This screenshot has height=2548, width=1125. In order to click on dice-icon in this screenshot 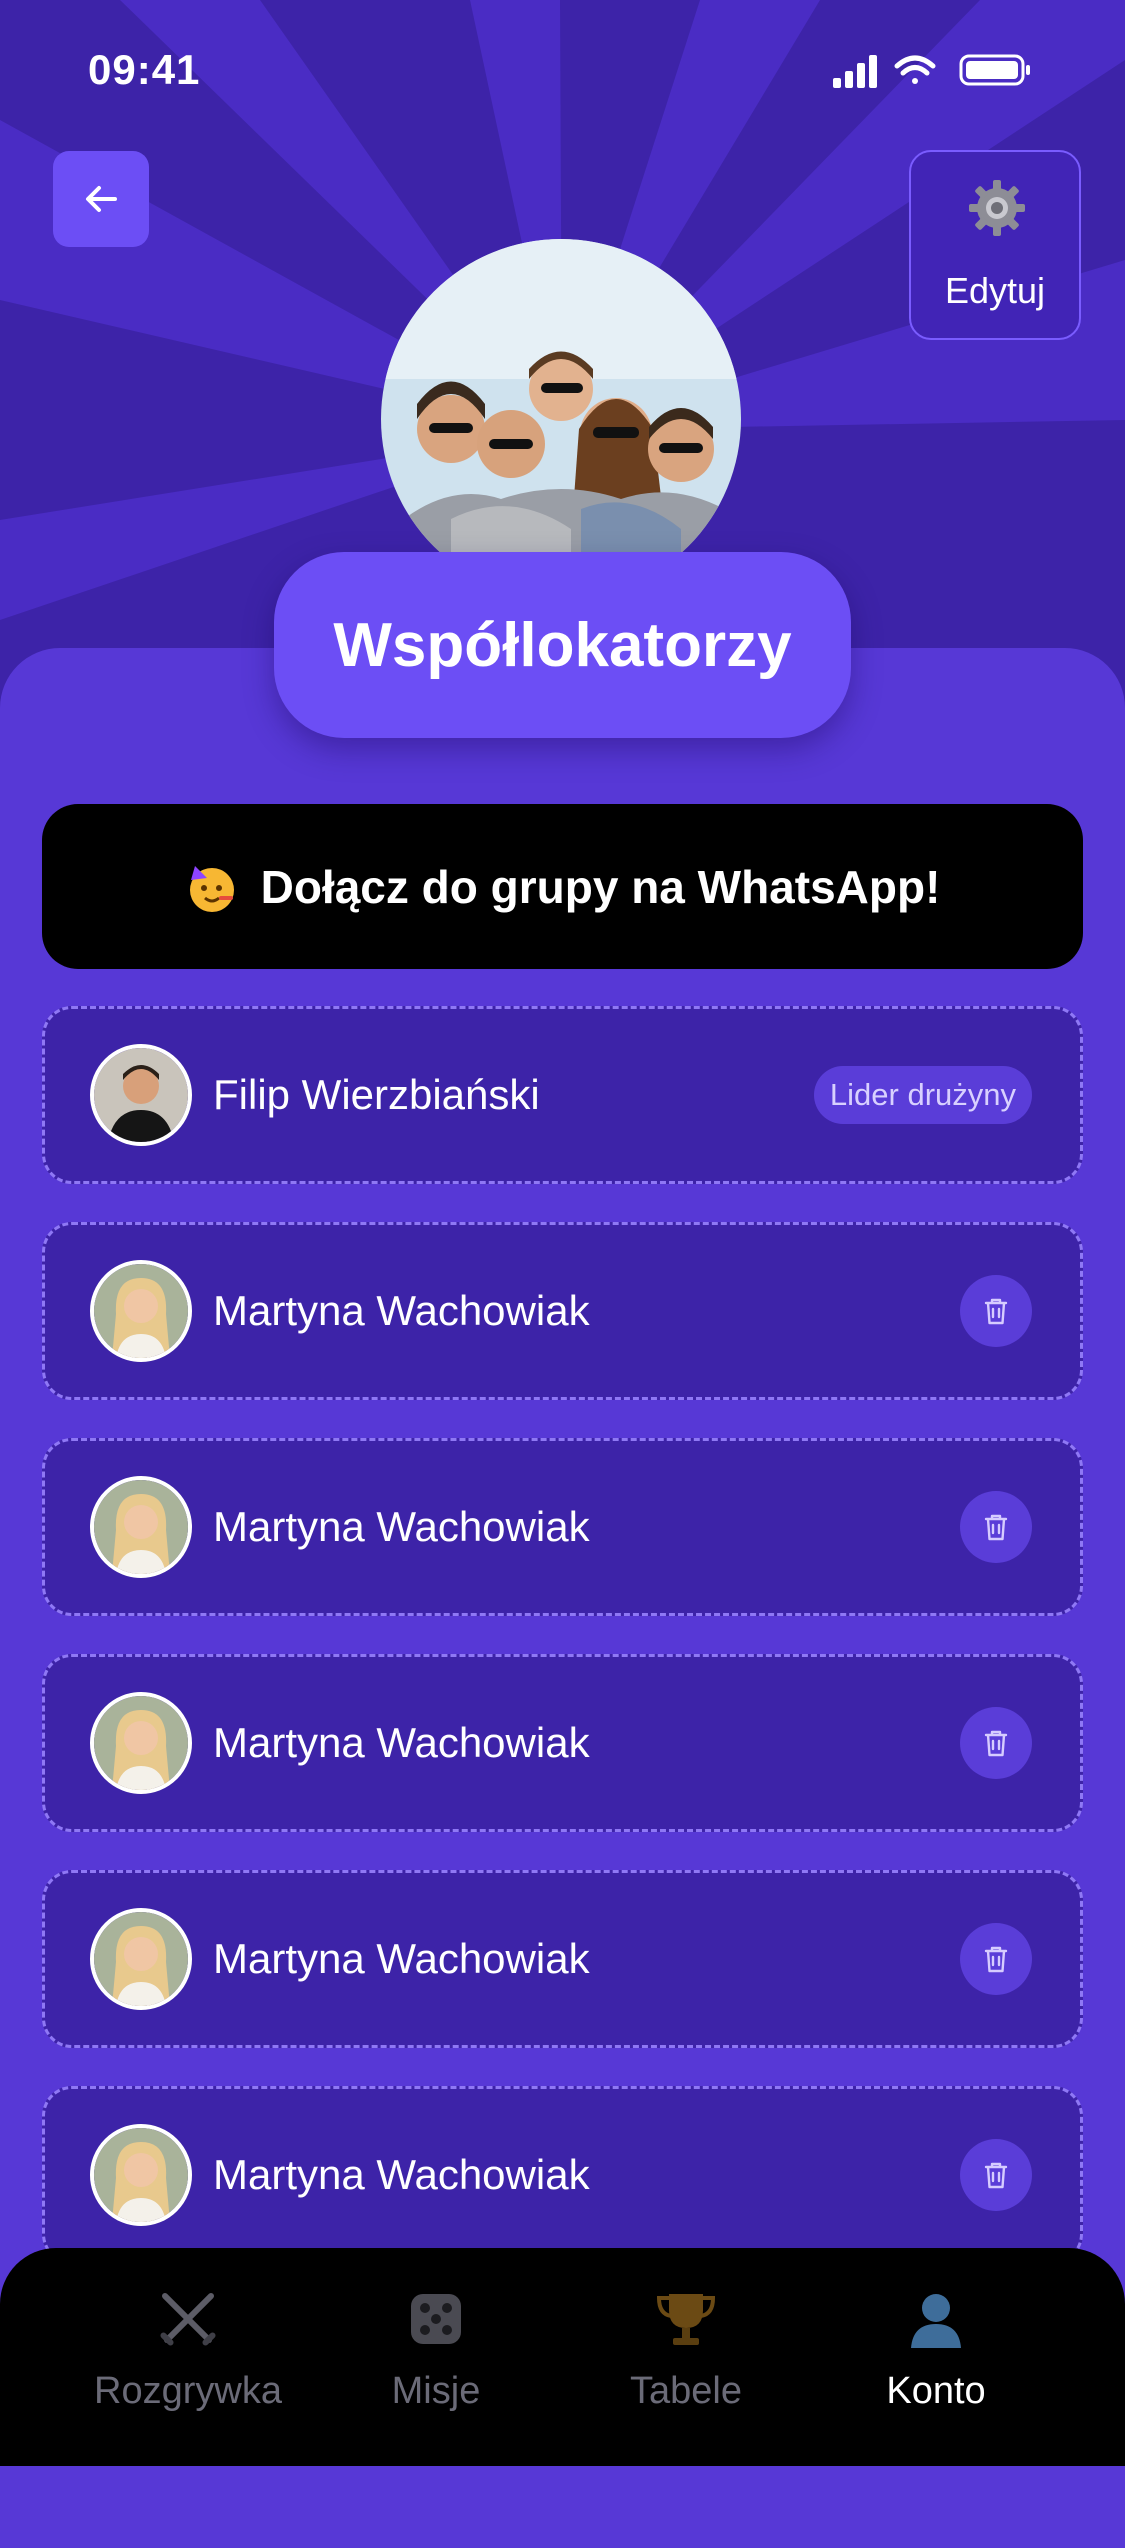, I will do `click(436, 2319)`.